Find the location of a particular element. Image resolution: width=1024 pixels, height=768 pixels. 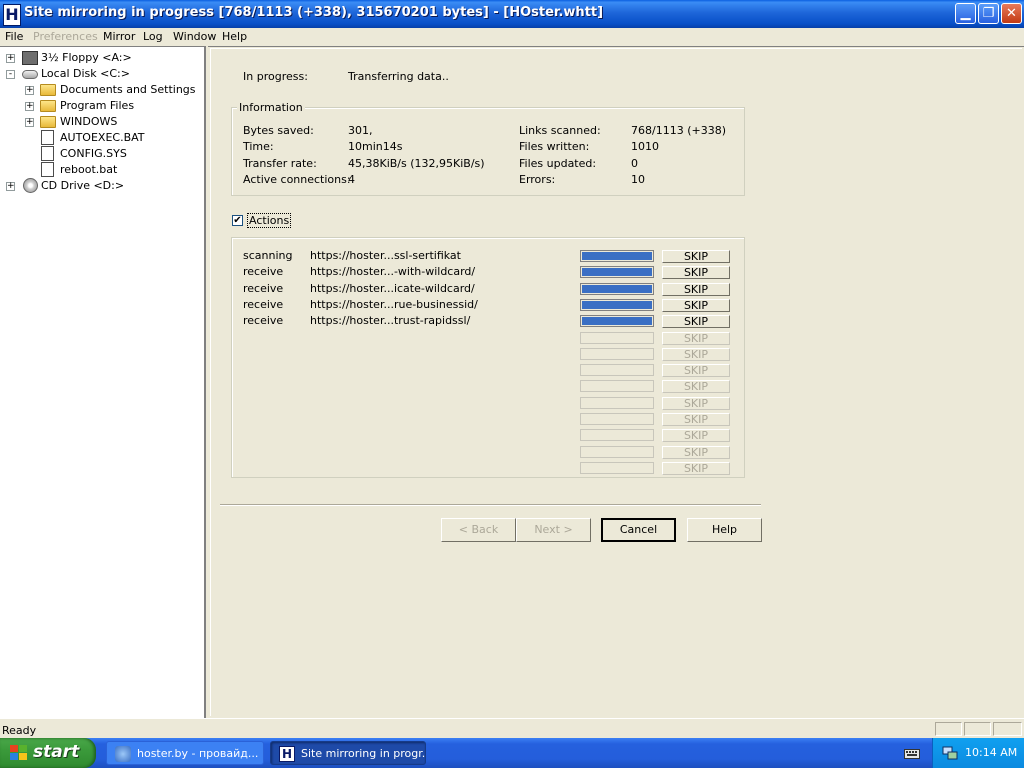

minimize-button: ▁ is located at coordinates (965, 13).